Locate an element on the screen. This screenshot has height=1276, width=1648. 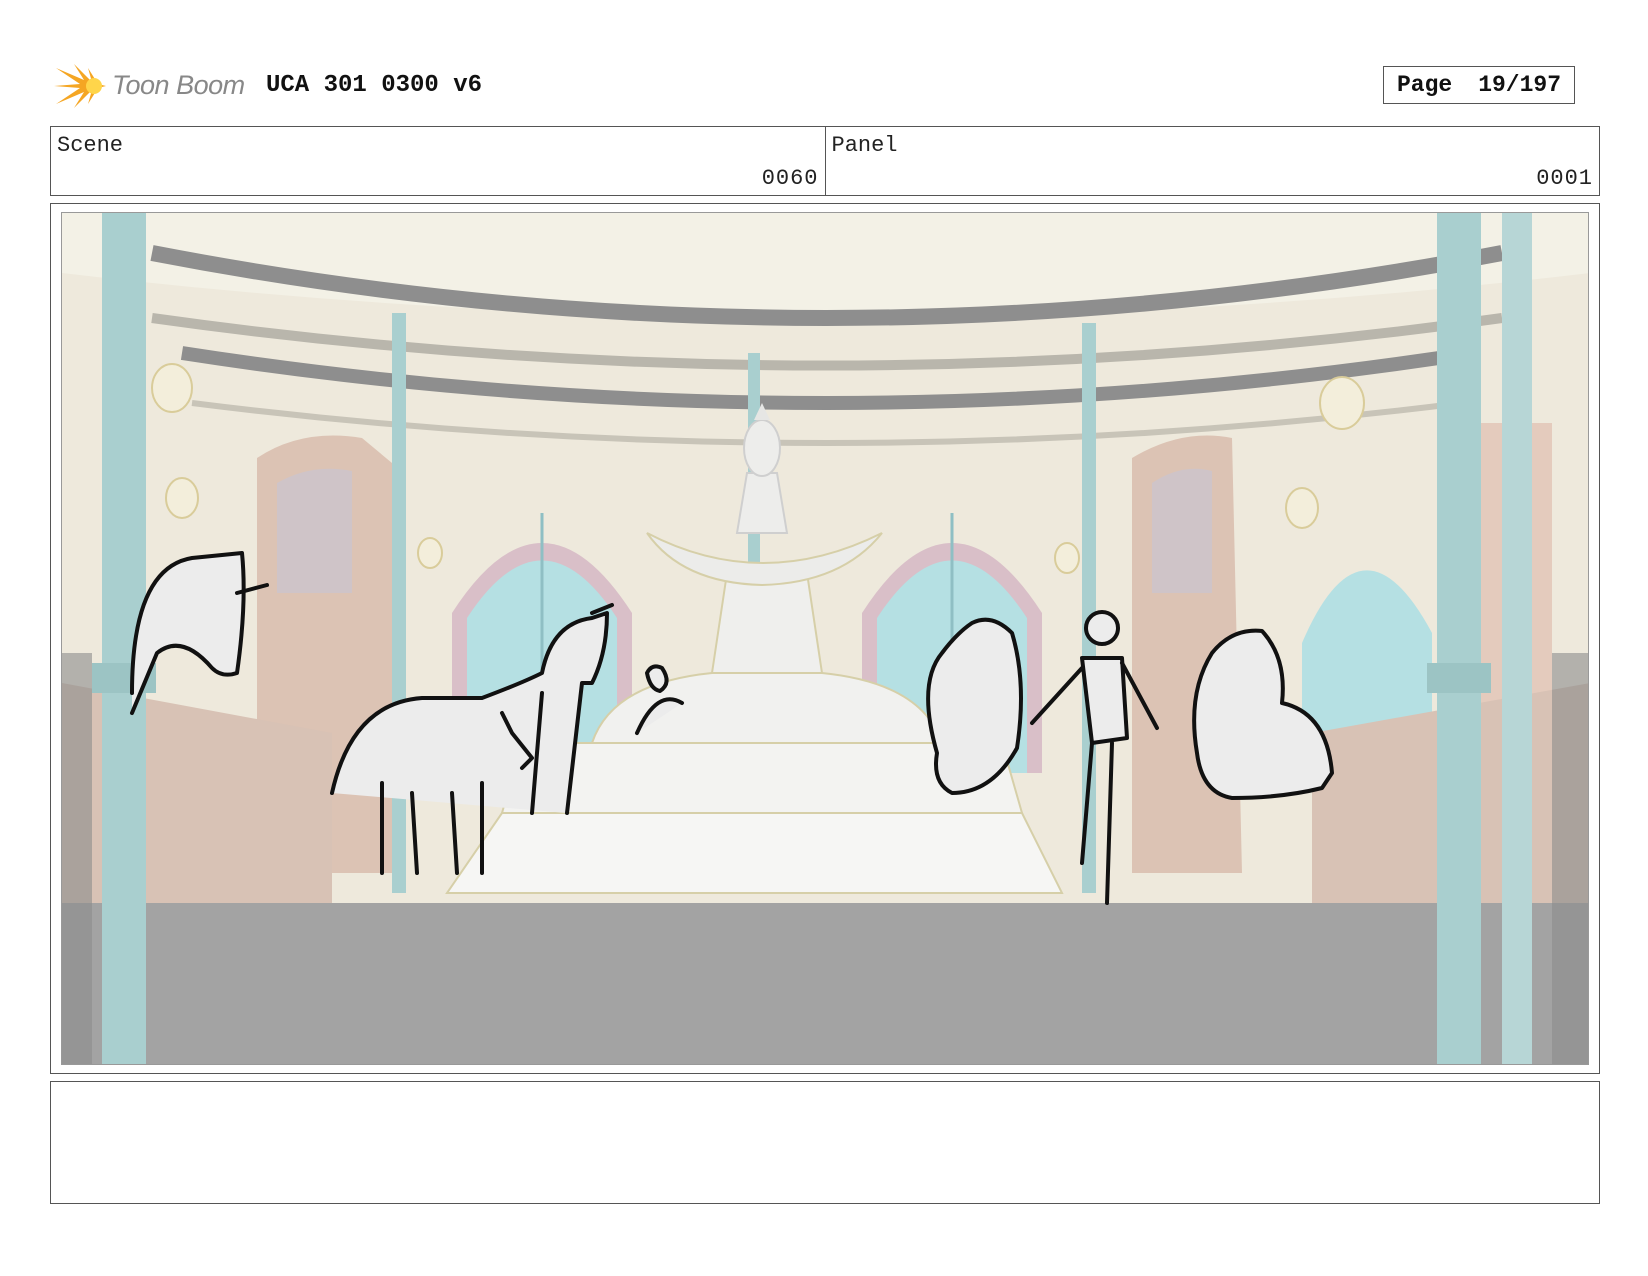
scene-panel-info: Scene 0060 Panel 0001 is located at coordinates (825, 161).